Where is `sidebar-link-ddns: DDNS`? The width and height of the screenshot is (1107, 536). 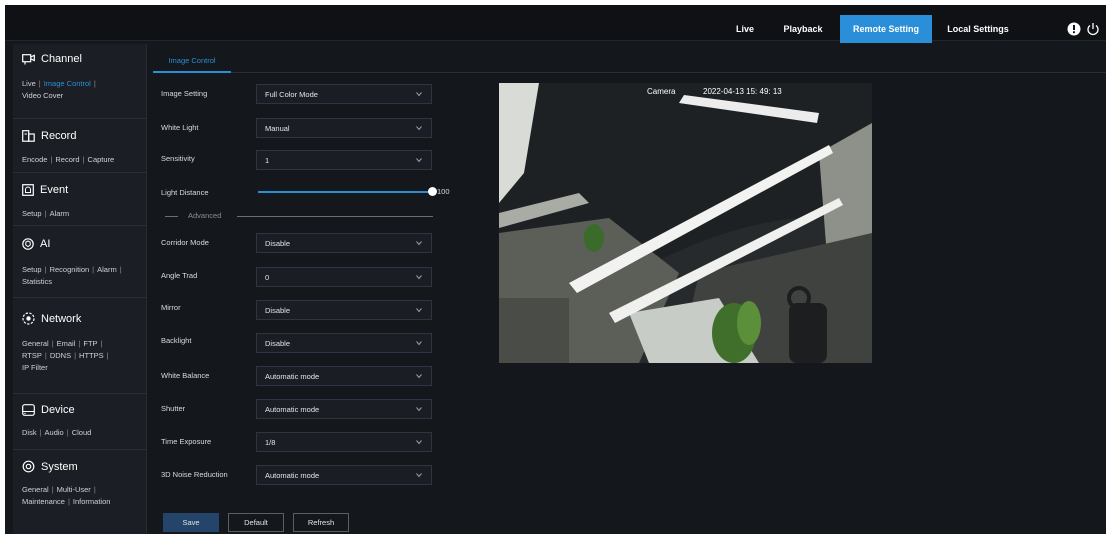
sidebar-link-ddns: DDNS is located at coordinates (60, 355).